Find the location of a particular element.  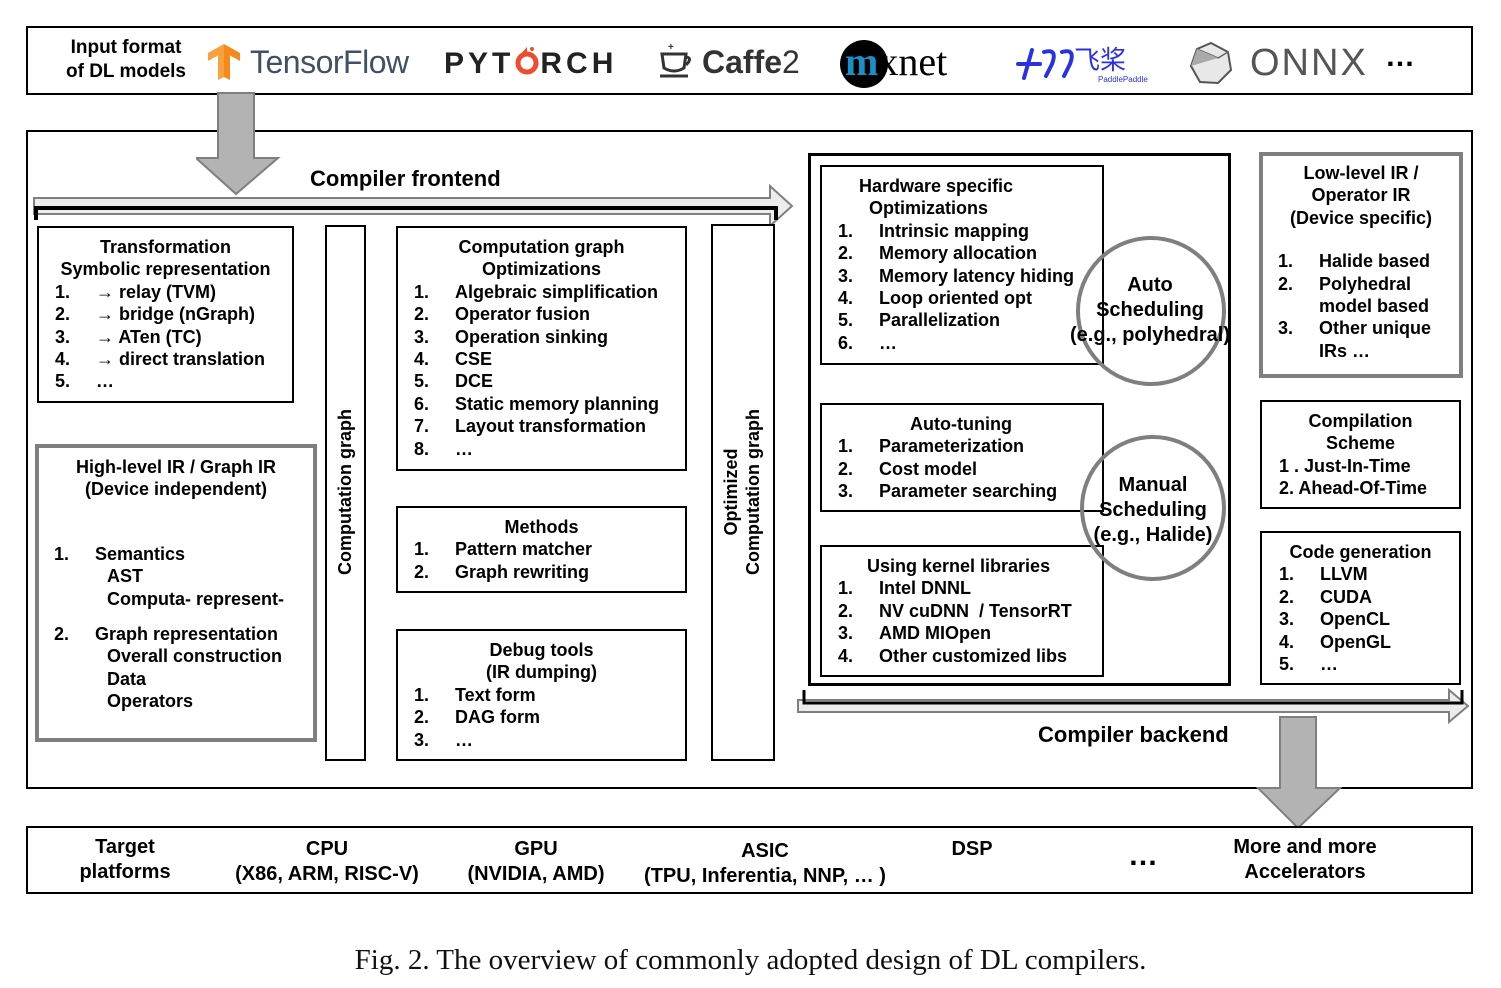

paddlepaddle-sublabel: PaddlePaddle is located at coordinates (1123, 79).